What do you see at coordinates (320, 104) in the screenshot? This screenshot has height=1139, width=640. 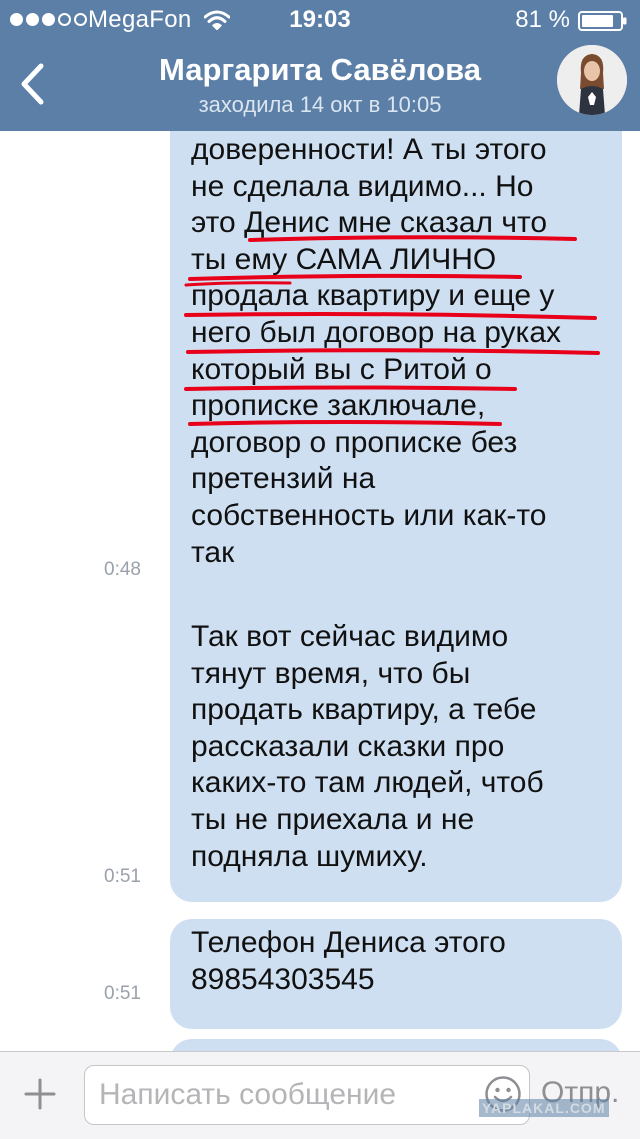 I see `last-seen-status: заходила 14 окт в 10:05` at bounding box center [320, 104].